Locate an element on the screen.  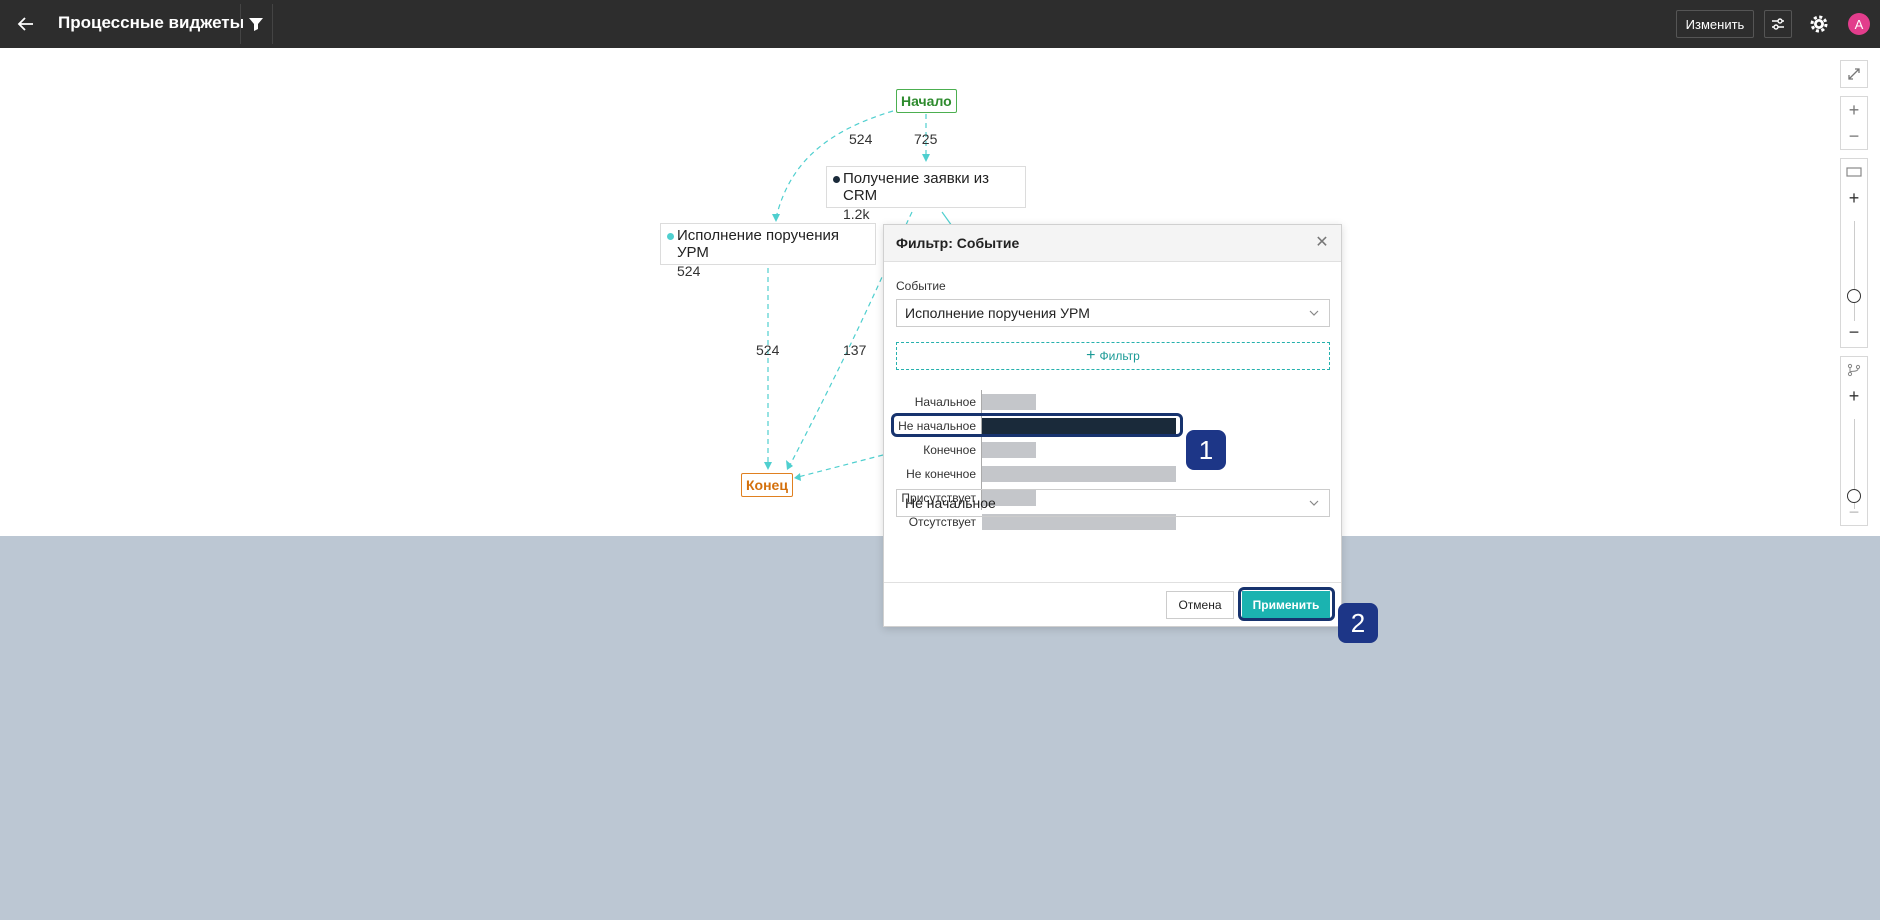
slider-knob is located at coordinates (1854, 296).